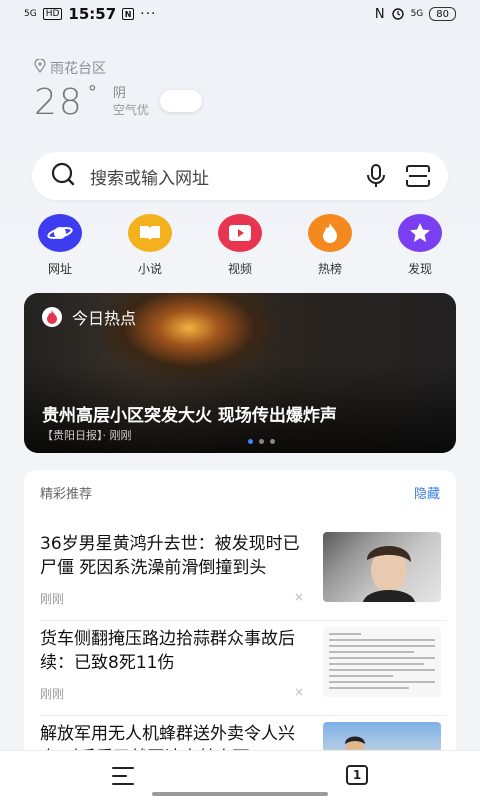 The image size is (480, 800). Describe the element at coordinates (150, 233) in the screenshot. I see `book-icon` at that location.